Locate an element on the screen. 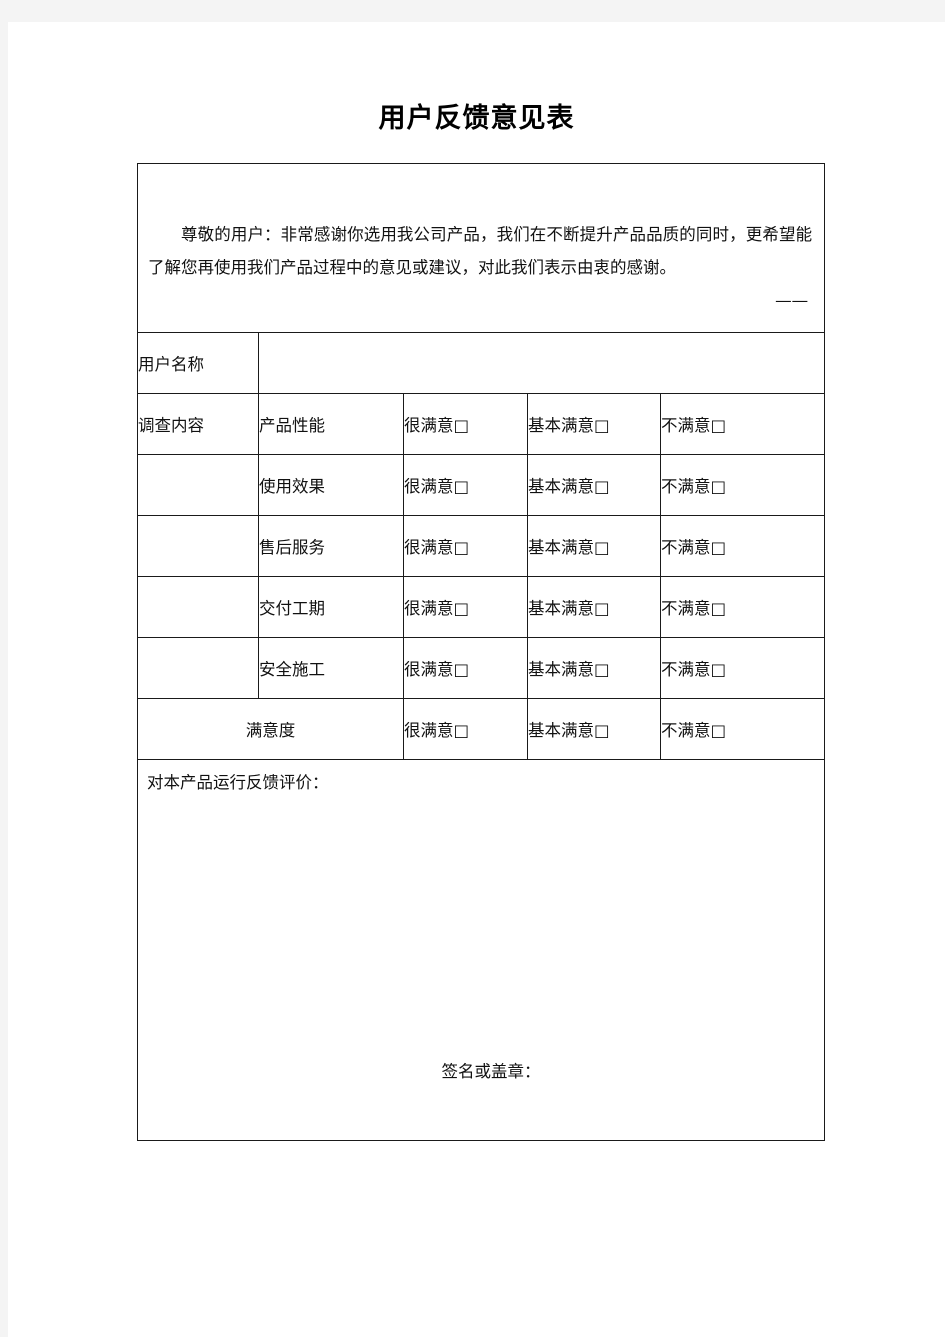 The height and width of the screenshot is (1337, 945). survey-item-label: 售后服务 is located at coordinates (331, 546).